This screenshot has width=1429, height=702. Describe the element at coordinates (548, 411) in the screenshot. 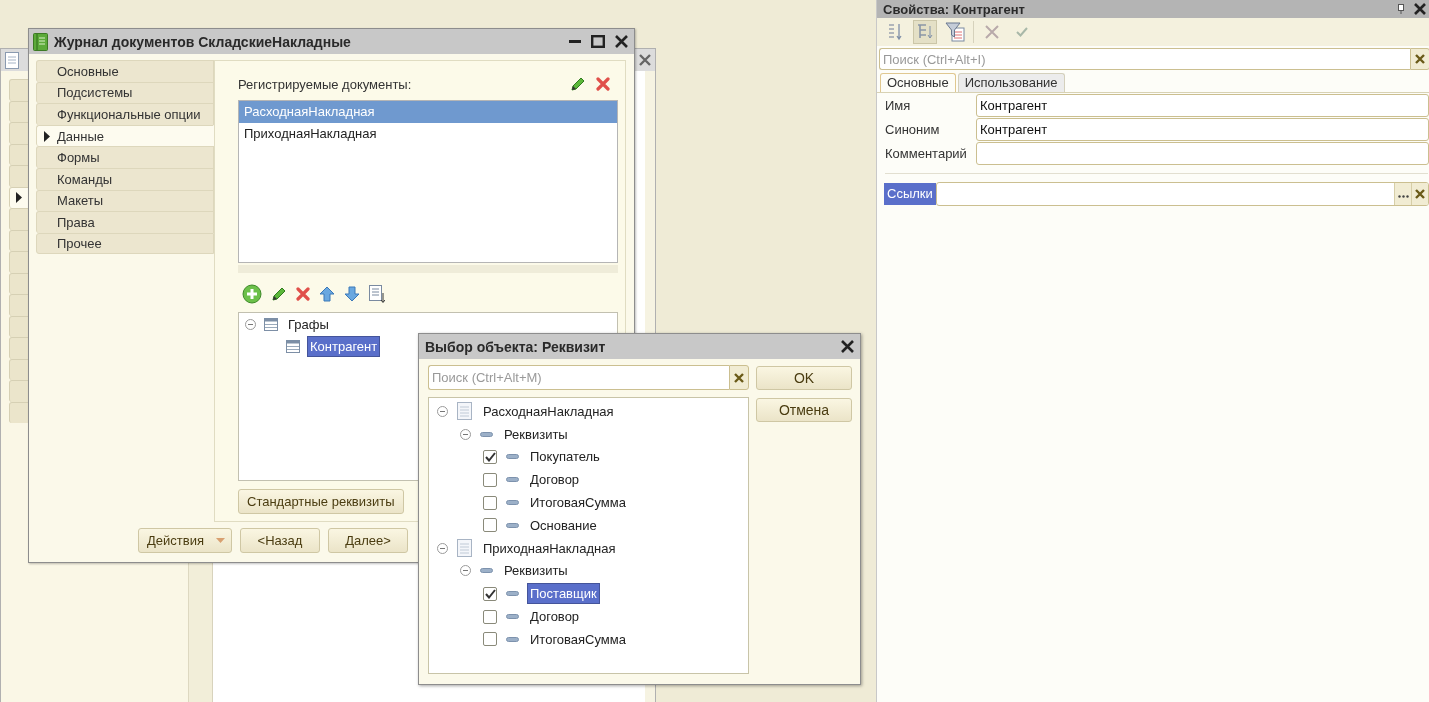

I see `tree-item: РасходнаяНакладная` at that location.